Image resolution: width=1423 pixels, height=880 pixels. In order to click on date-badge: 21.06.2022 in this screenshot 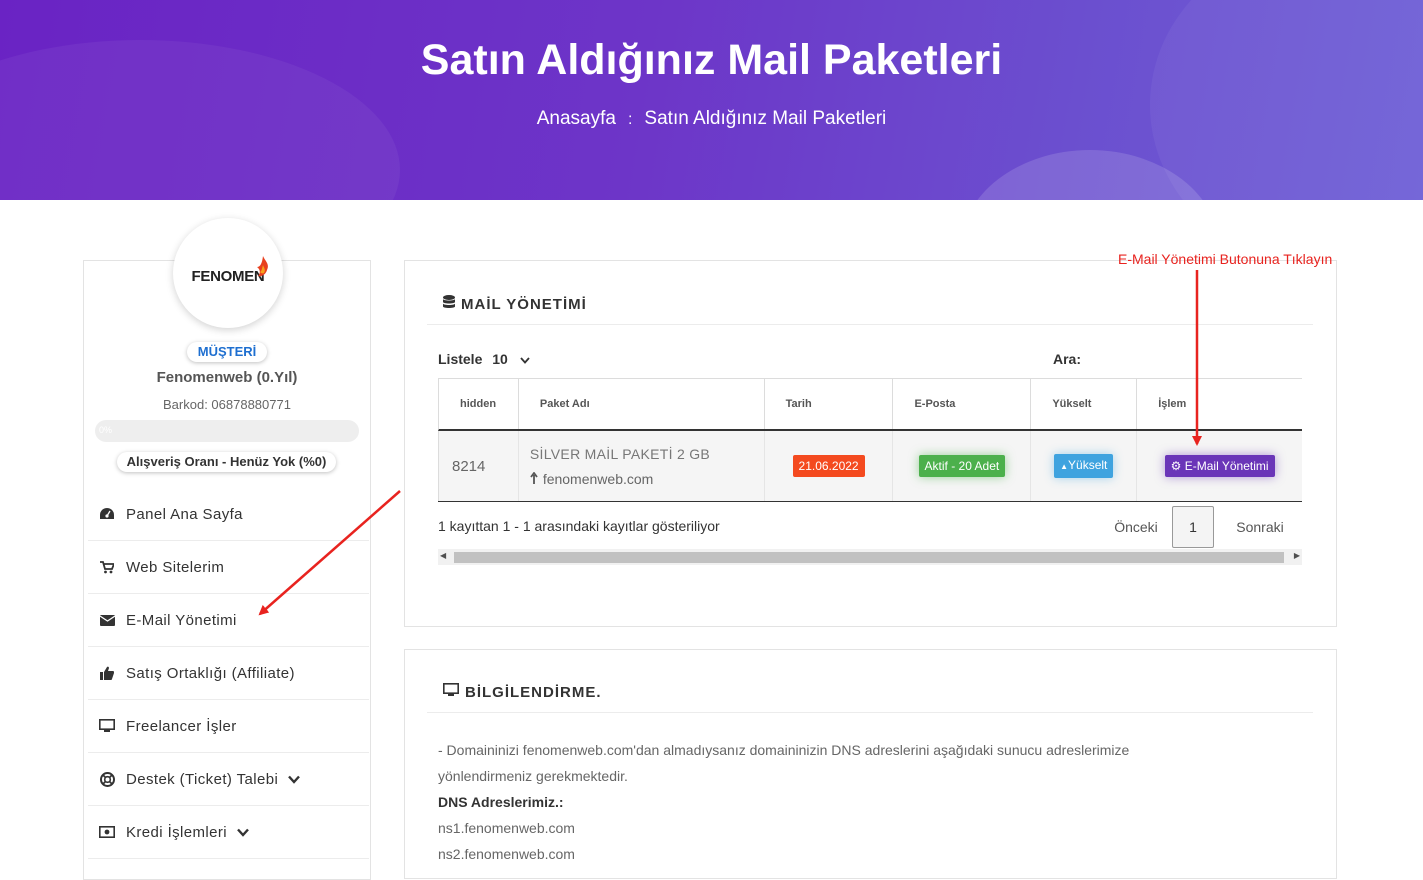, I will do `click(828, 466)`.